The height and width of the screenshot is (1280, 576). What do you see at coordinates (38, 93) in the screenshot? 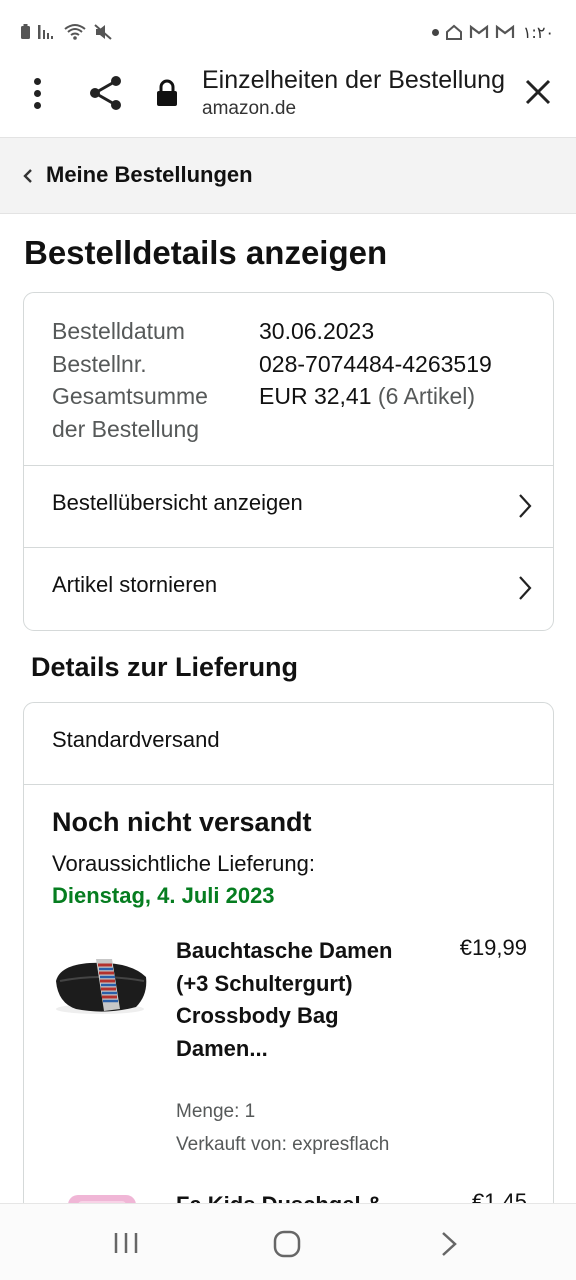
I see `more-vert-icon` at bounding box center [38, 93].